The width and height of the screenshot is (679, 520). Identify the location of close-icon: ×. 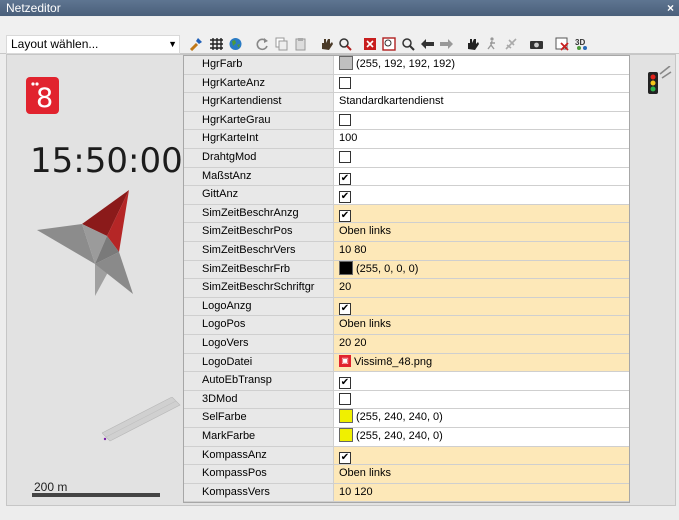
(670, 8).